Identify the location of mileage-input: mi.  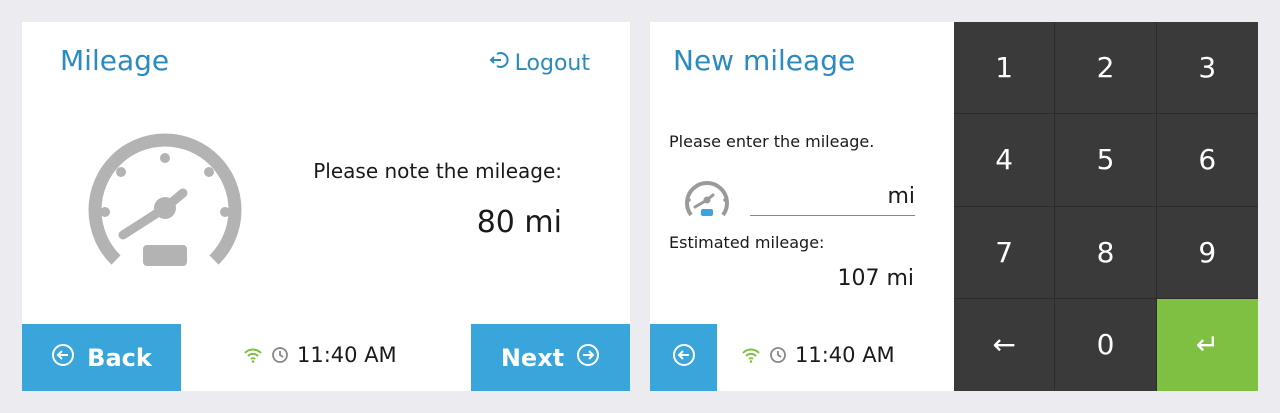
(832, 196).